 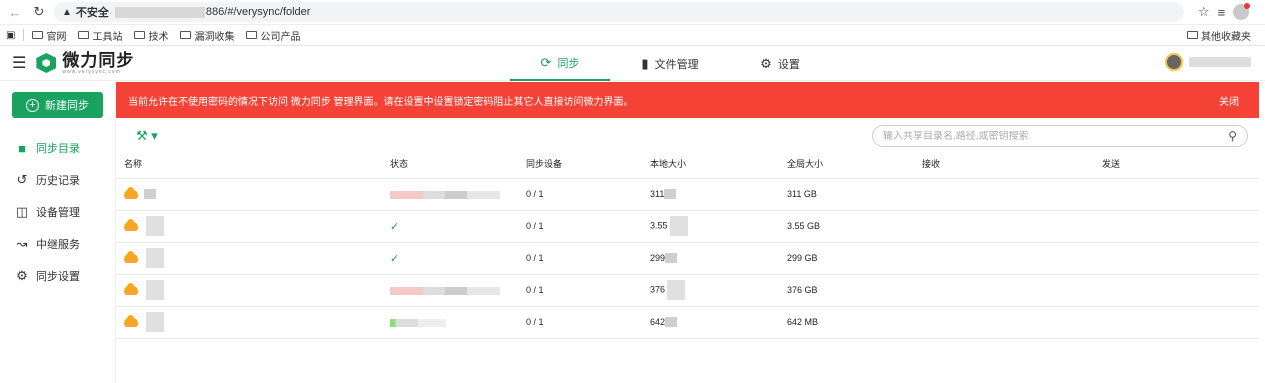 I want to click on tab-file-manager: ▮ 文件管理, so click(x=670, y=63).